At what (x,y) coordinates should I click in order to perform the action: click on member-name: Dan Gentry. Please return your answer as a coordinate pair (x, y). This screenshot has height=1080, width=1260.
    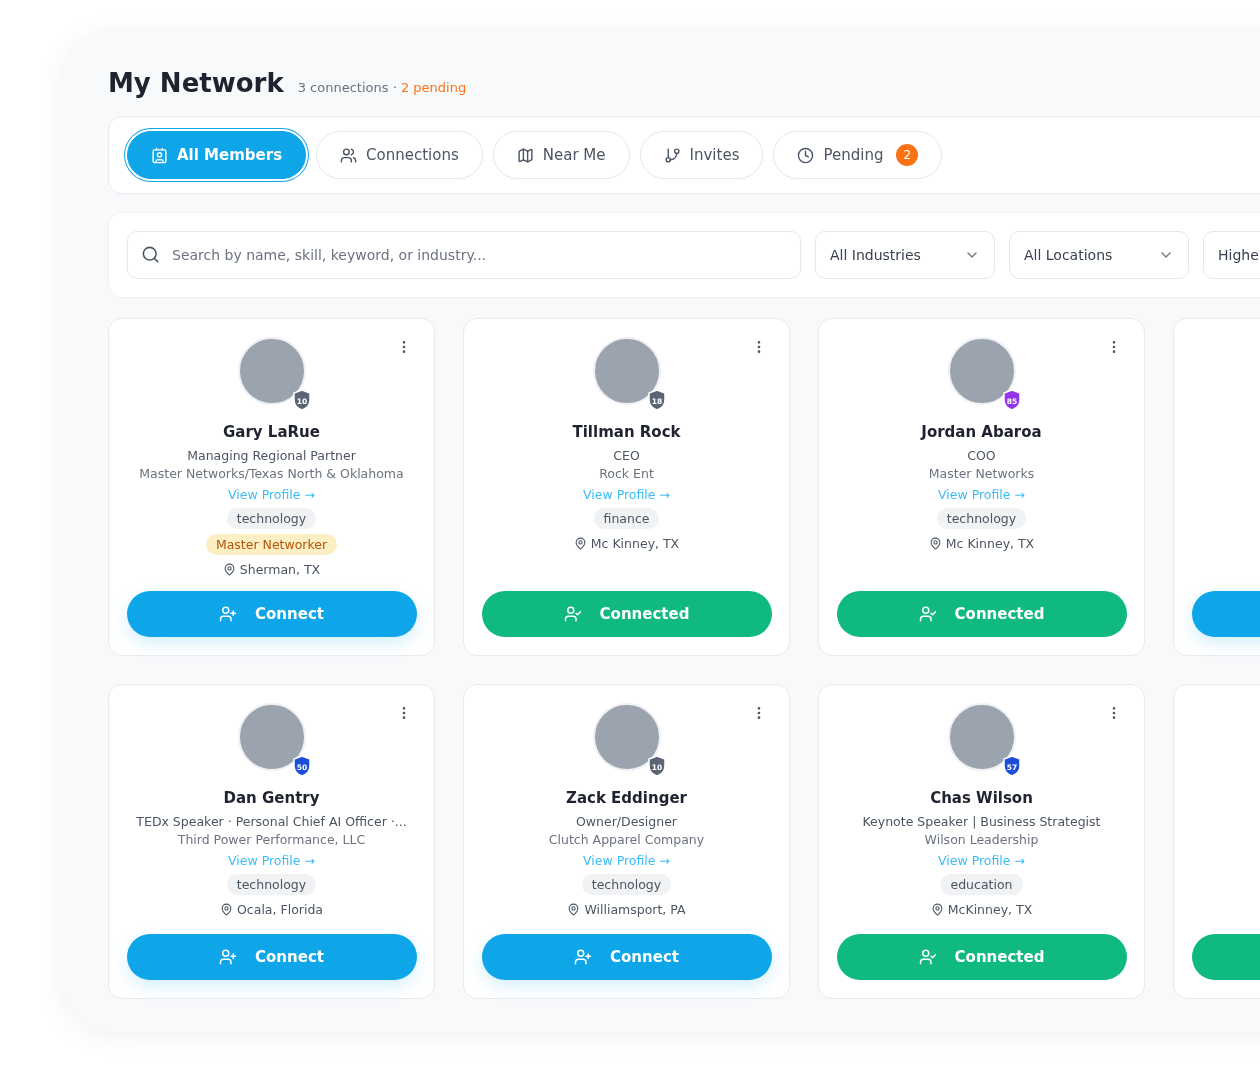
    Looking at the image, I should click on (271, 798).